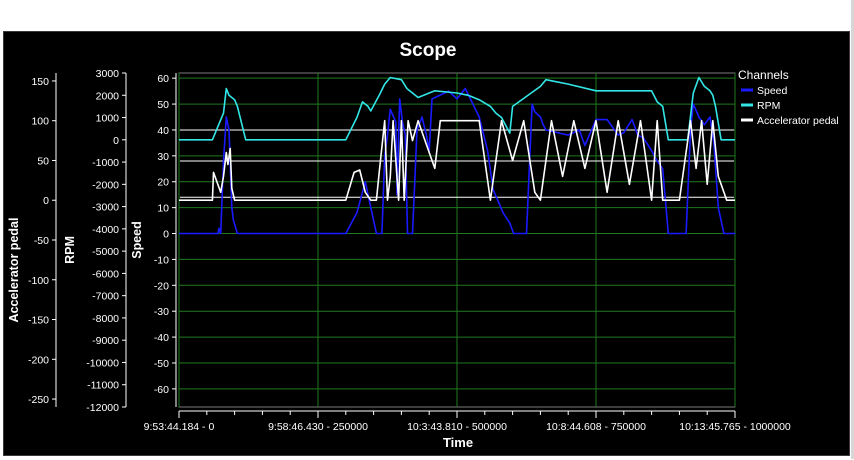  Describe the element at coordinates (103, 386) in the screenshot. I see `y-tick-label: -11000` at that location.